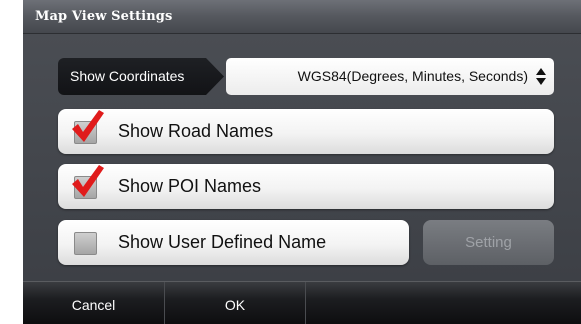 The height and width of the screenshot is (324, 581). I want to click on show-user-defined-name-option: Show User Defined Name, so click(233, 242).